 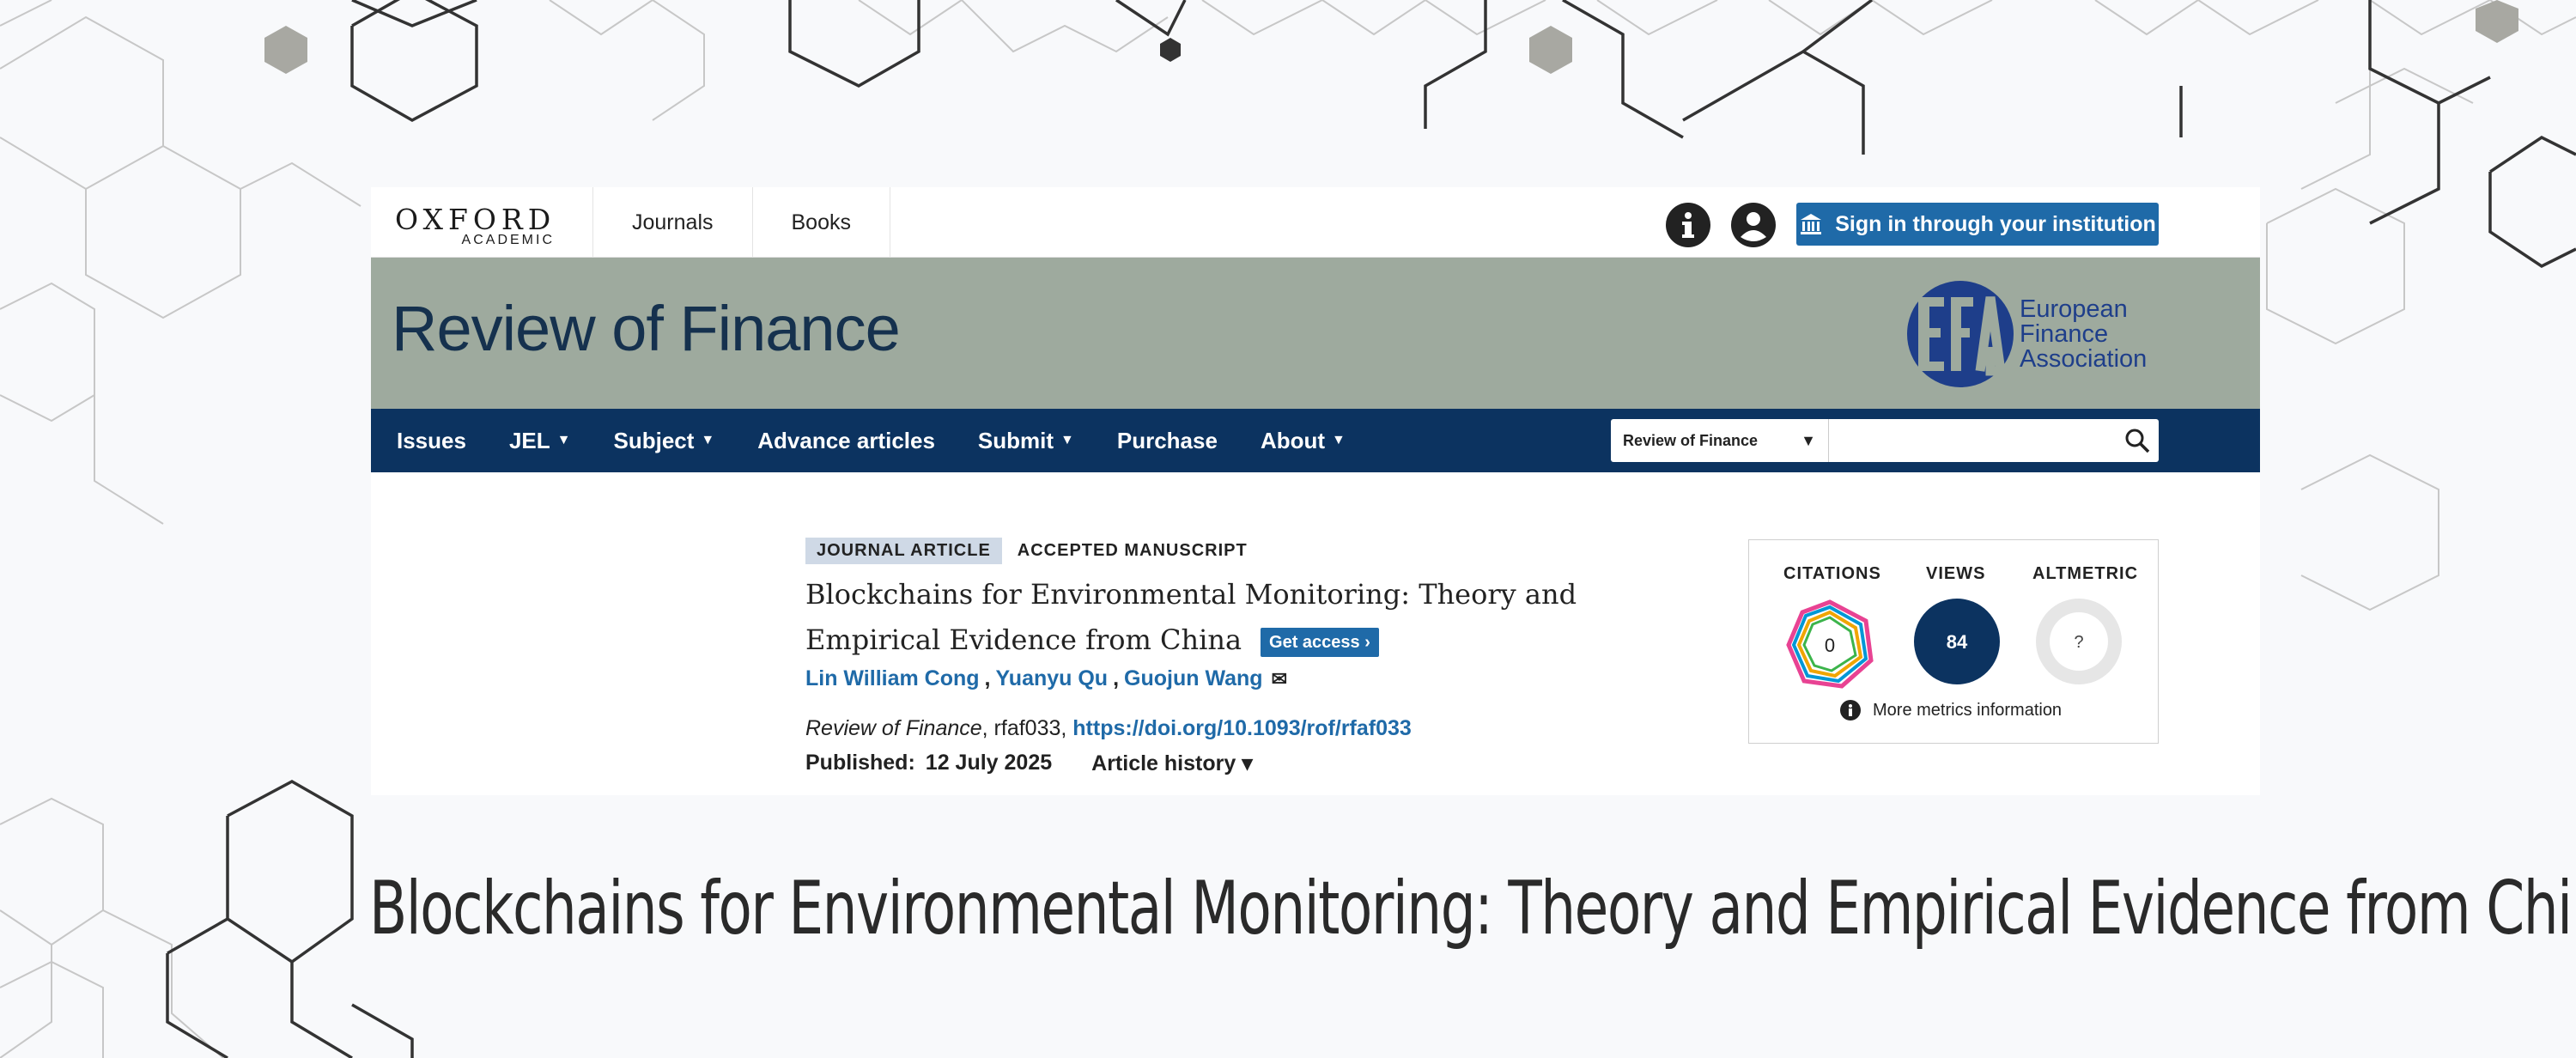 I want to click on oxford-academic-logo: OXFORD ACADEMIC, so click(x=477, y=225).